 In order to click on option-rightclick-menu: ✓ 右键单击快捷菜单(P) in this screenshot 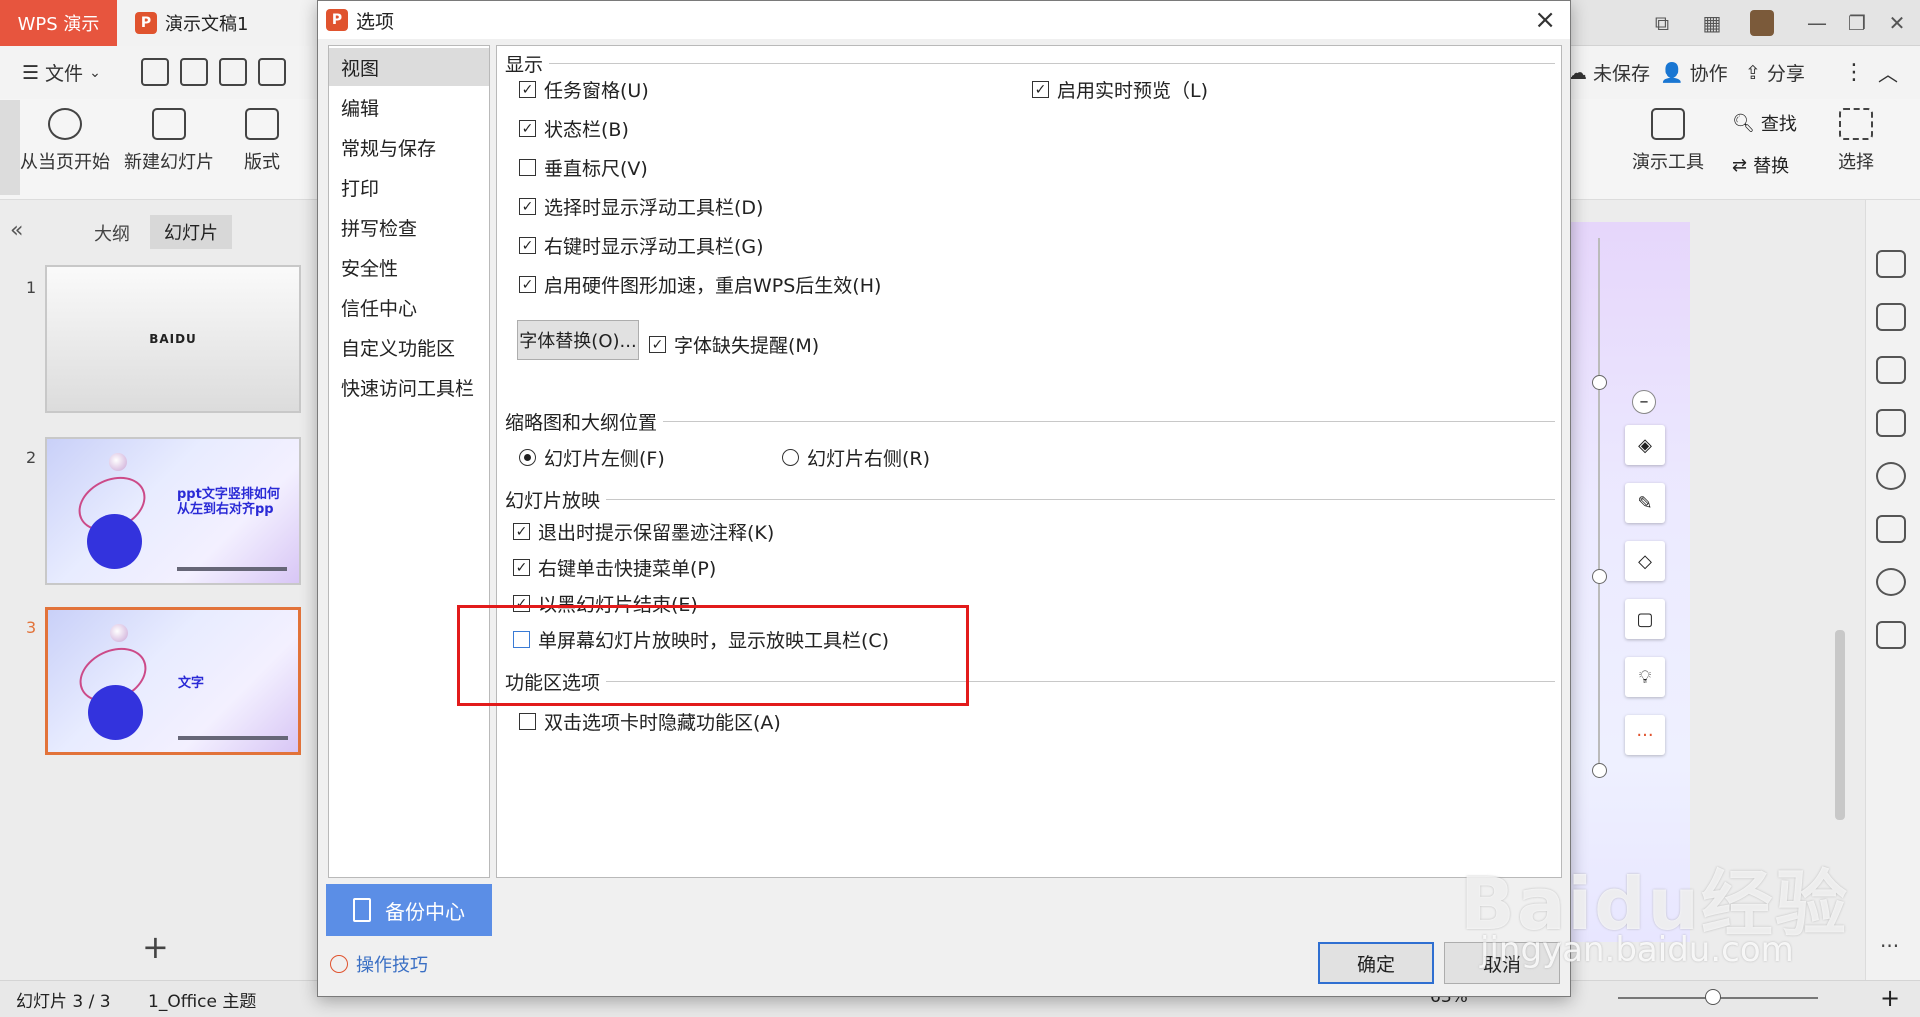, I will do `click(614, 567)`.